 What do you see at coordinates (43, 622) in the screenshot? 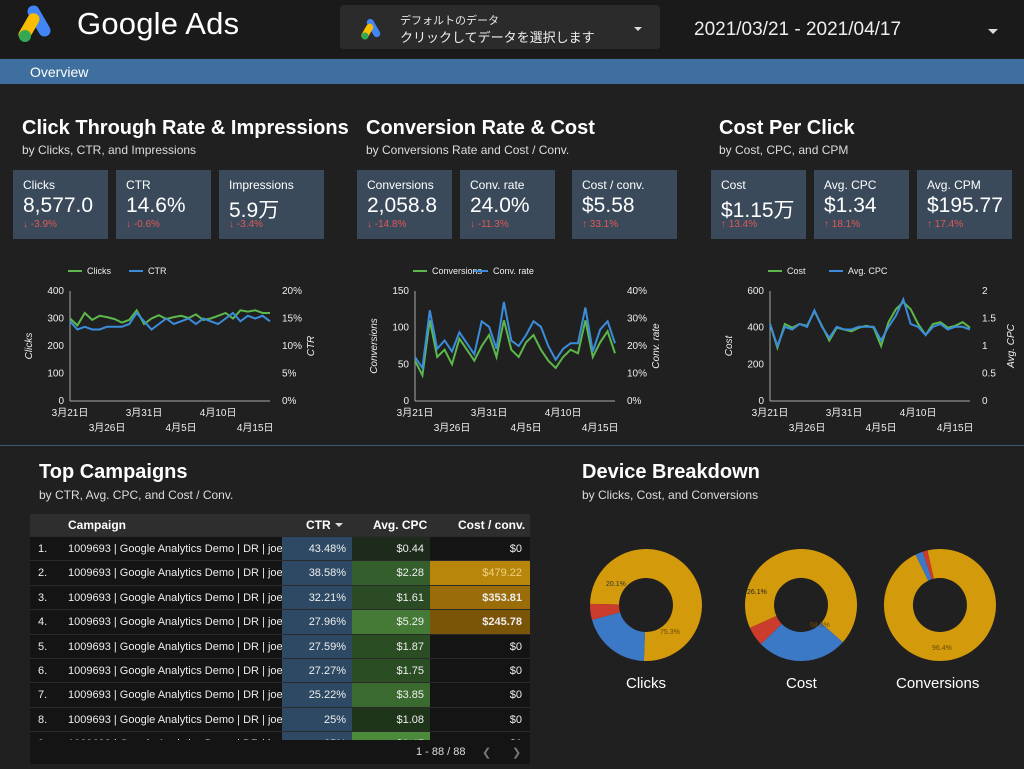
I see `row-index: 4.` at bounding box center [43, 622].